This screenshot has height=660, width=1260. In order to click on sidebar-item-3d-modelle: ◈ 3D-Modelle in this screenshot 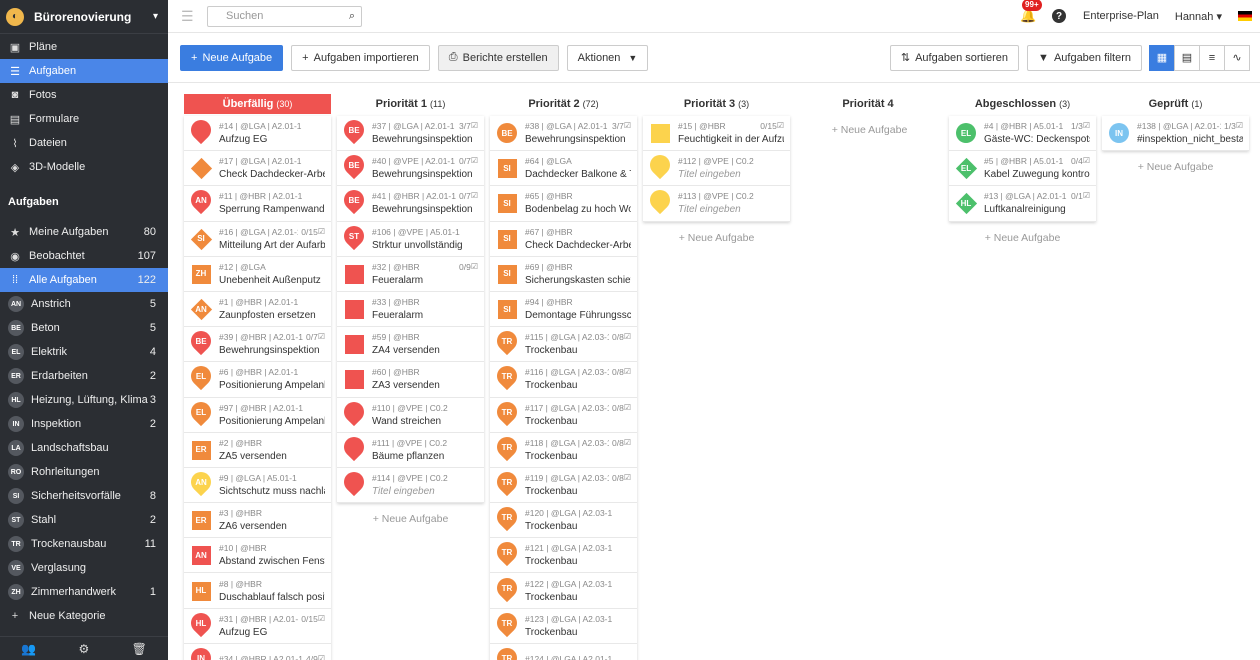, I will do `click(84, 167)`.